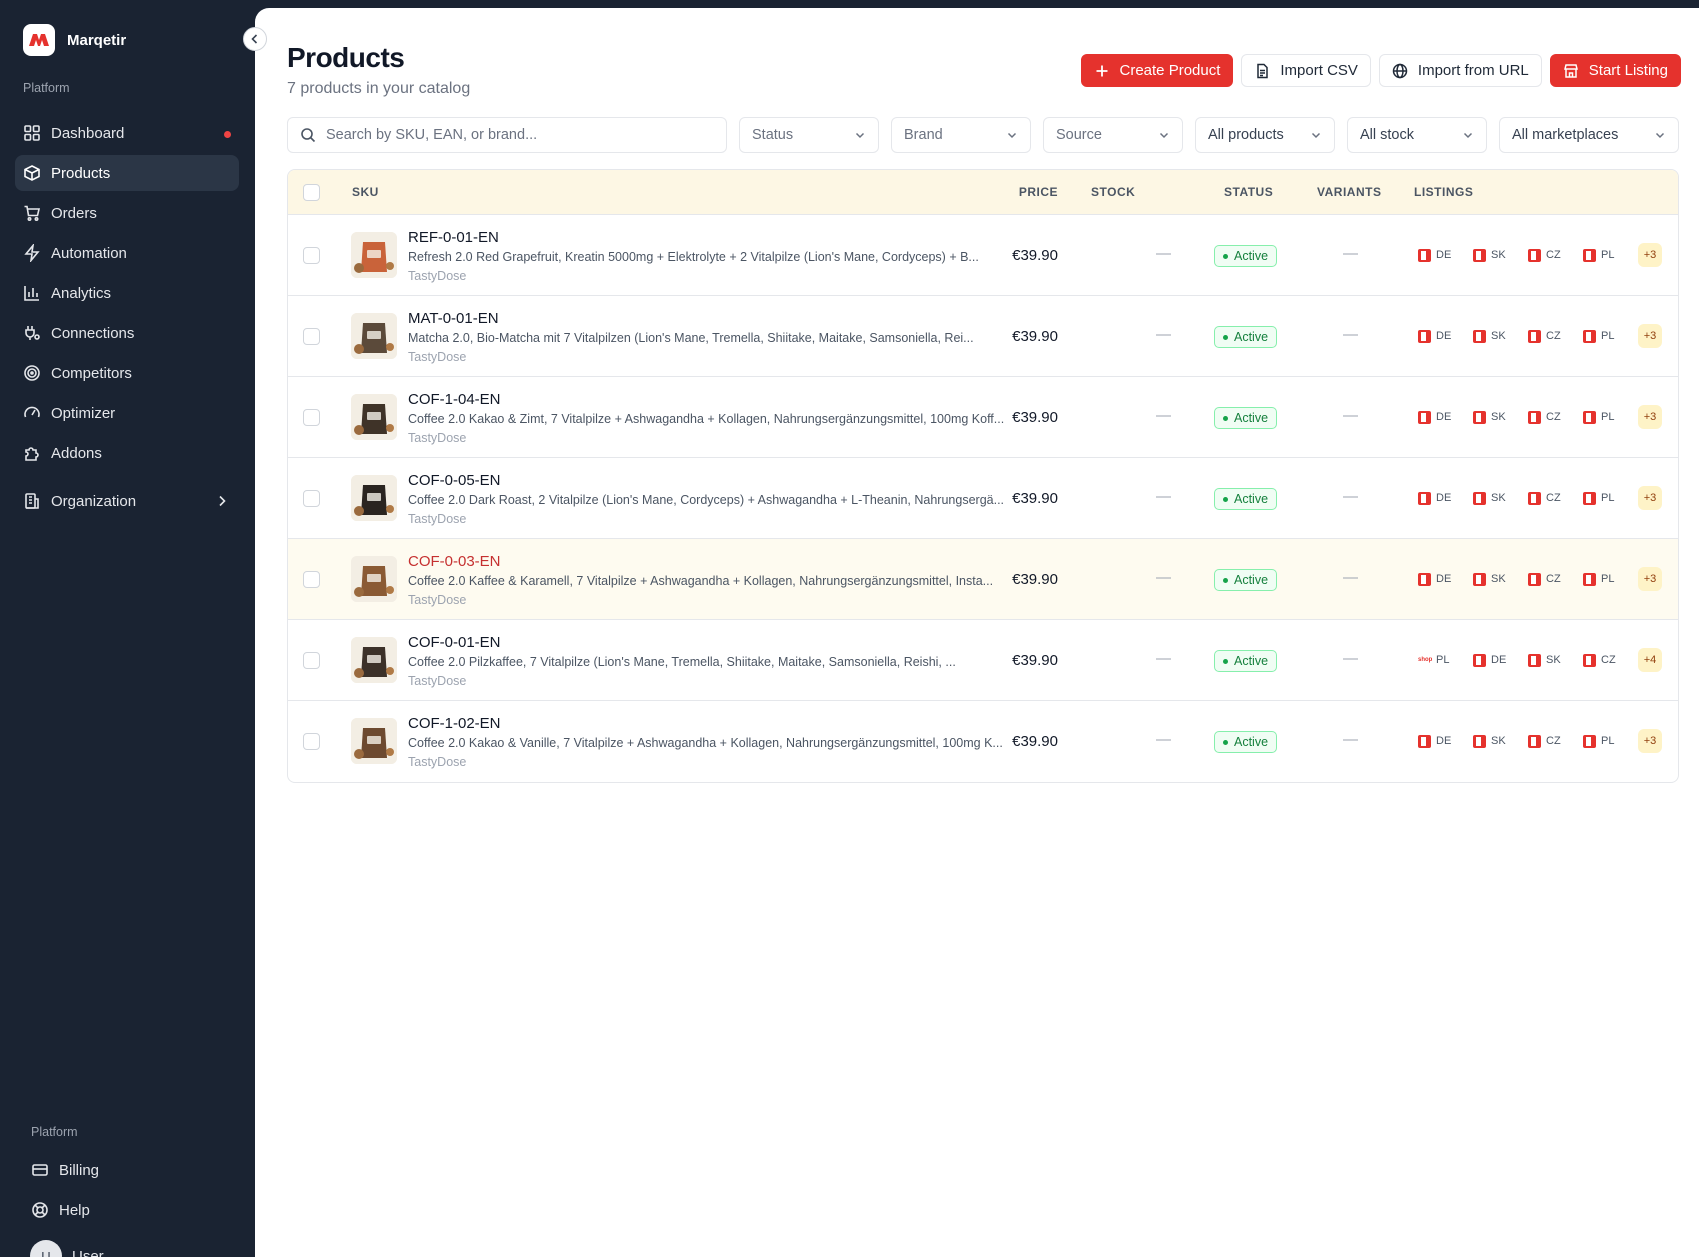  I want to click on column-header-variants: VARIANTS, so click(1349, 192).